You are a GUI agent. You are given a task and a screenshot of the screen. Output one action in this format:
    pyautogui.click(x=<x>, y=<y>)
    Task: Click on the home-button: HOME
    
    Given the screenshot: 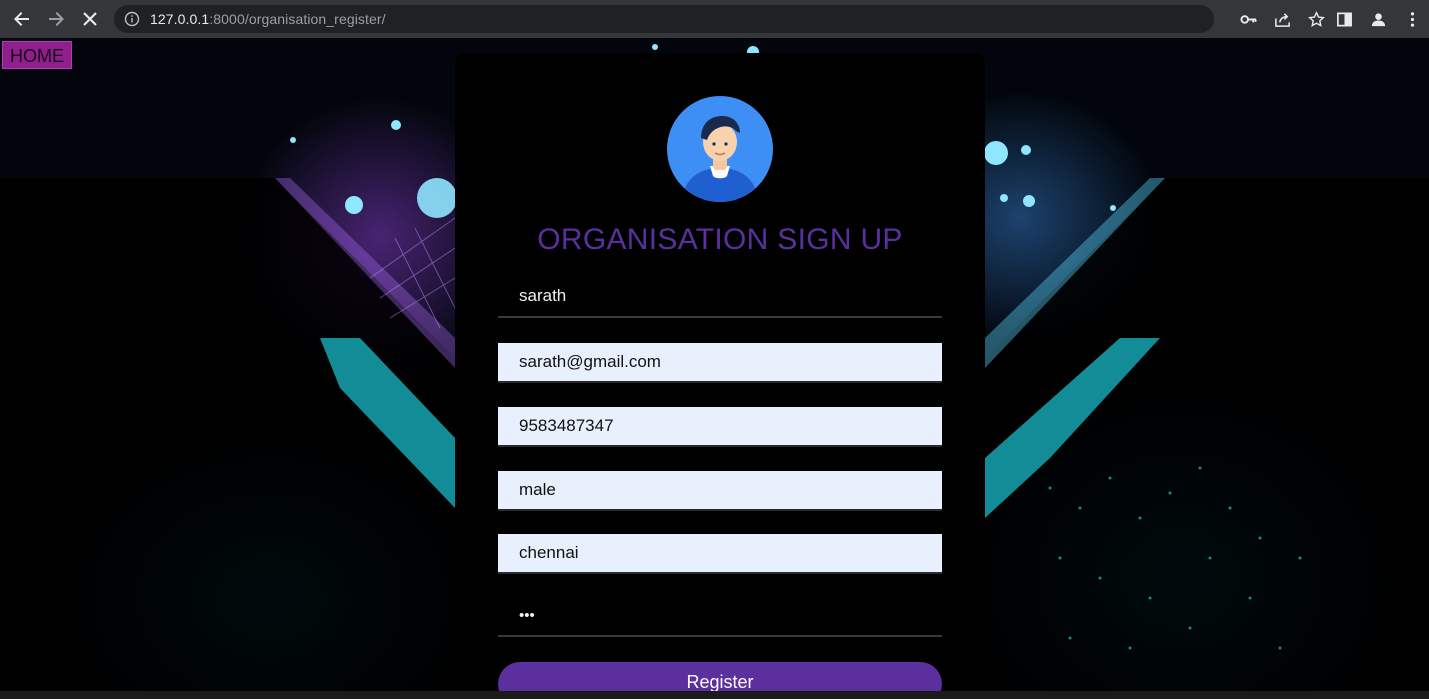 What is the action you would take?
    pyautogui.click(x=37, y=55)
    